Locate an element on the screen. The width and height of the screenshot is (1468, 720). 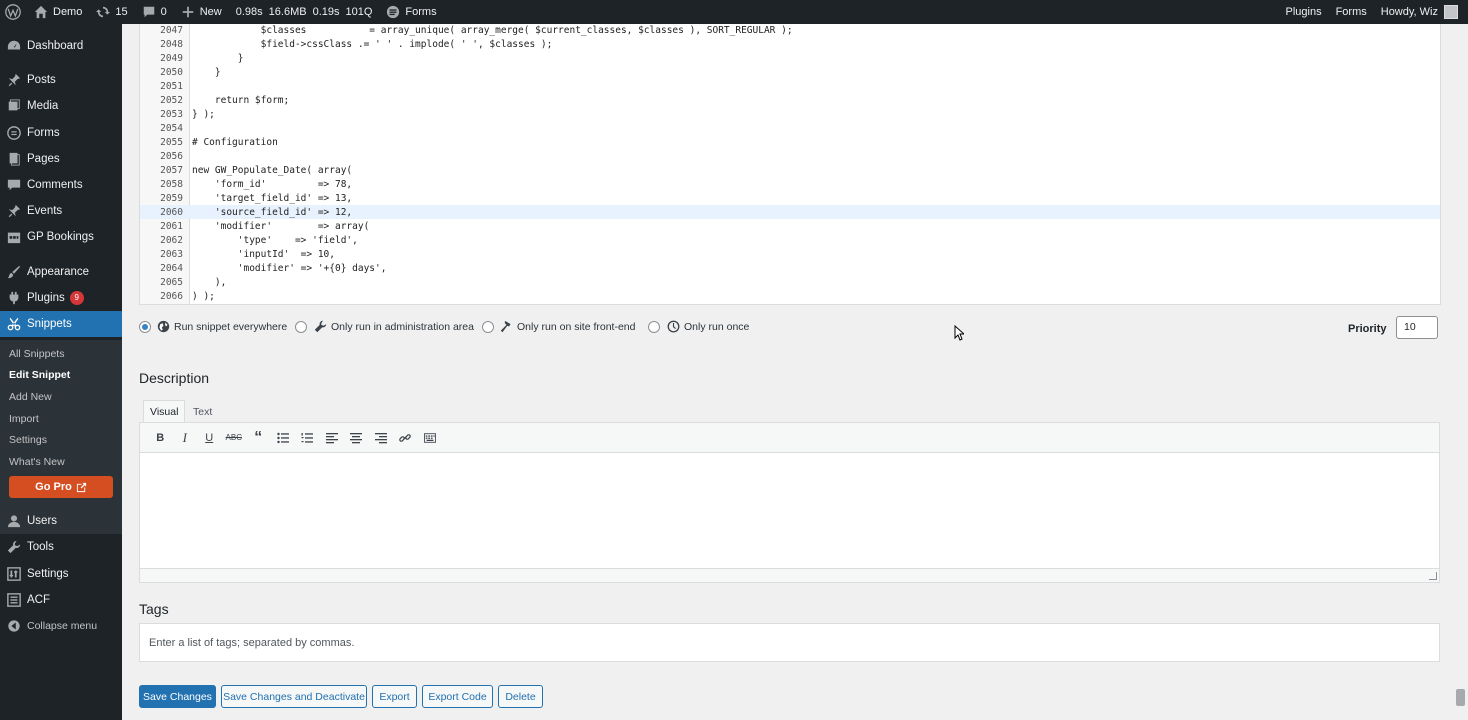
go-pro-label: Go Pro is located at coordinates (53, 487).